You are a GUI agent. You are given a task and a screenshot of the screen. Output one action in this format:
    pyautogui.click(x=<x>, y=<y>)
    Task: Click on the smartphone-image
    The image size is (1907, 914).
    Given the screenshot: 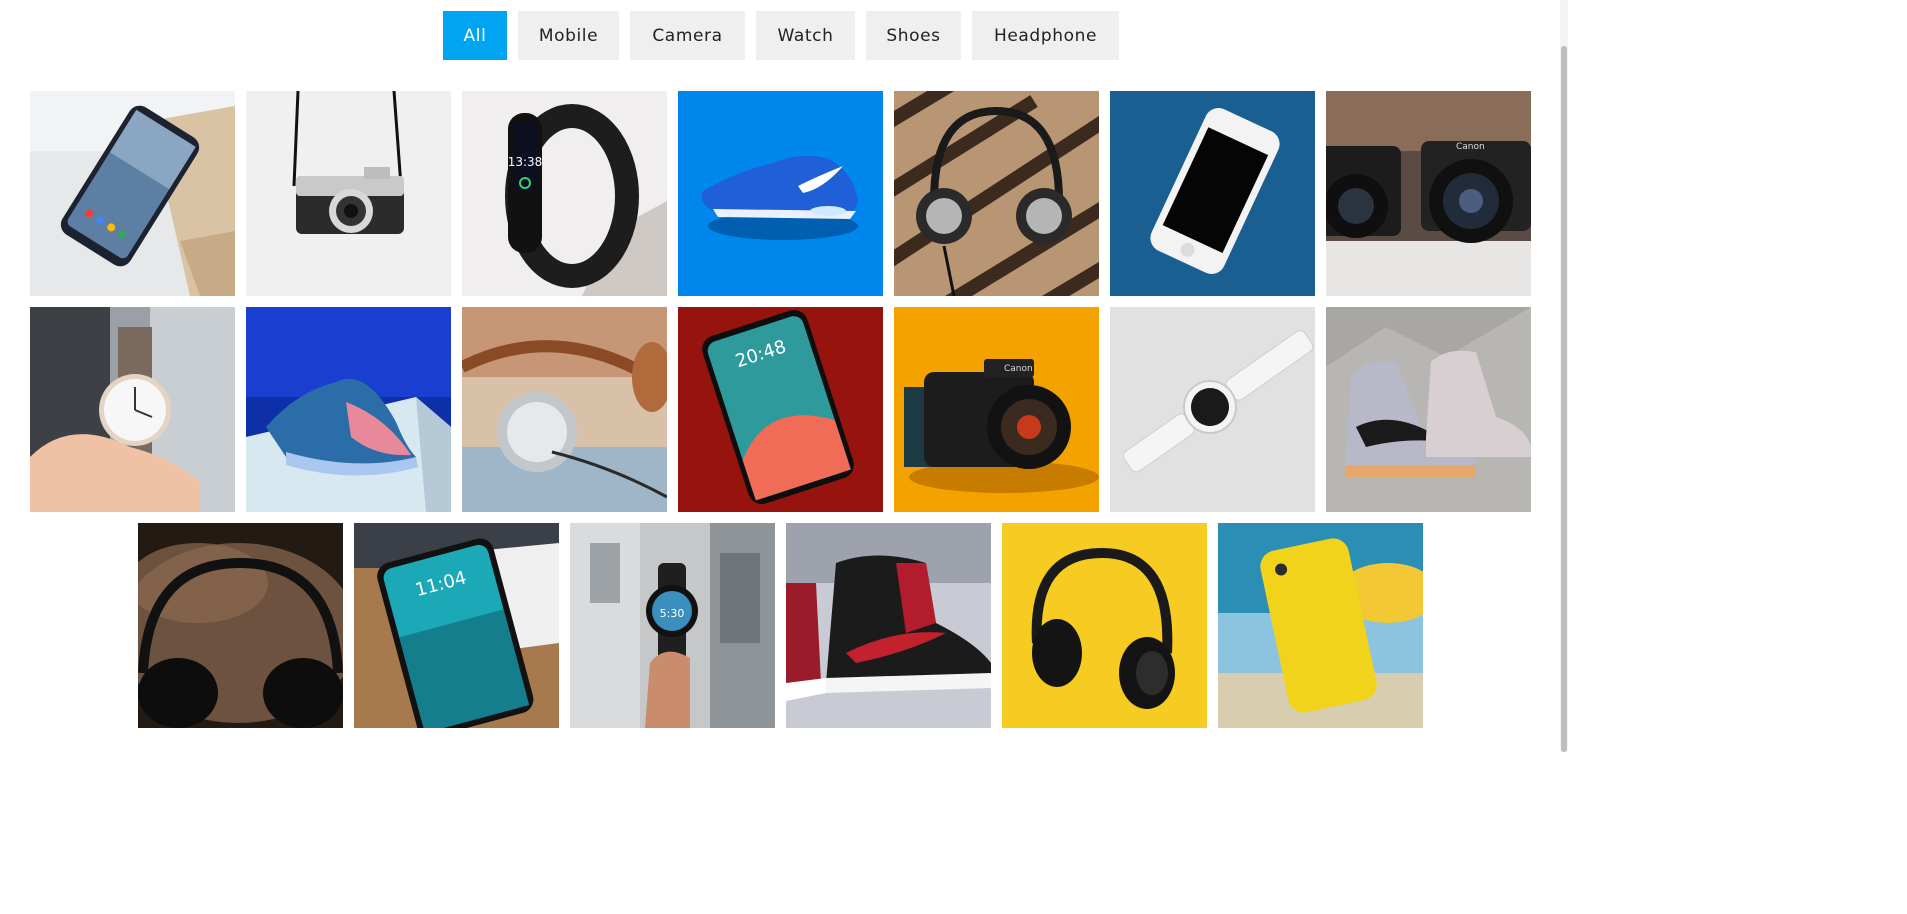 What is the action you would take?
    pyautogui.click(x=132, y=193)
    